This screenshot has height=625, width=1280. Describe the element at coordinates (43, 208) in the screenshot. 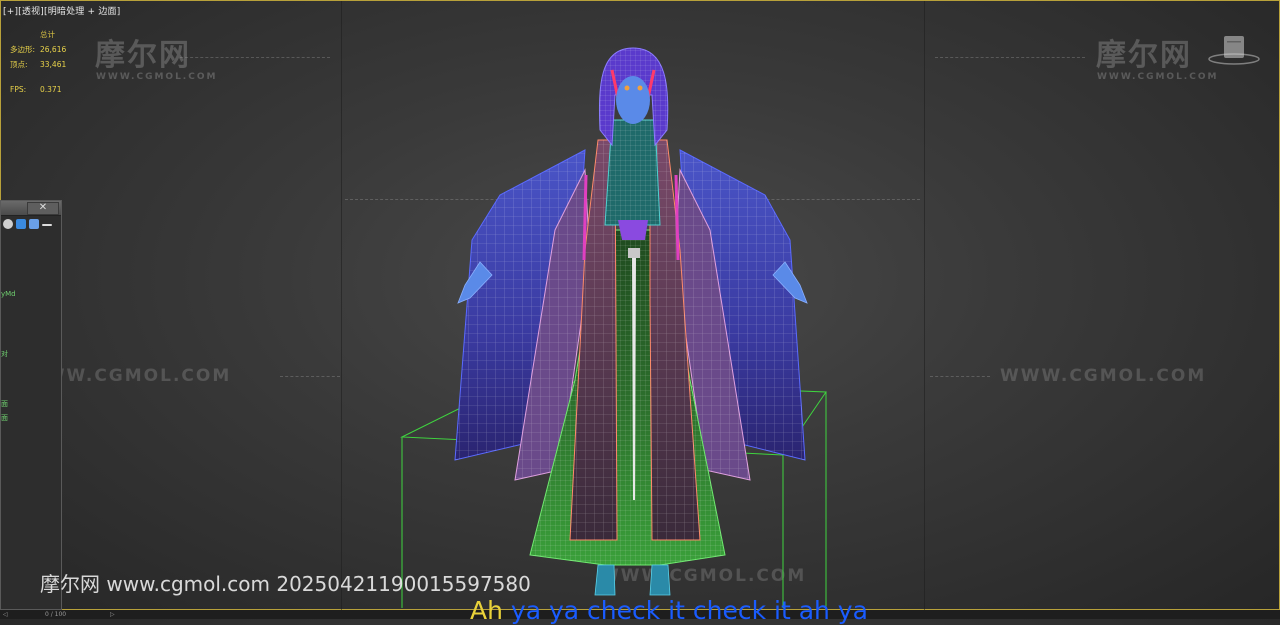

I see `panel-close-button: ✕` at that location.